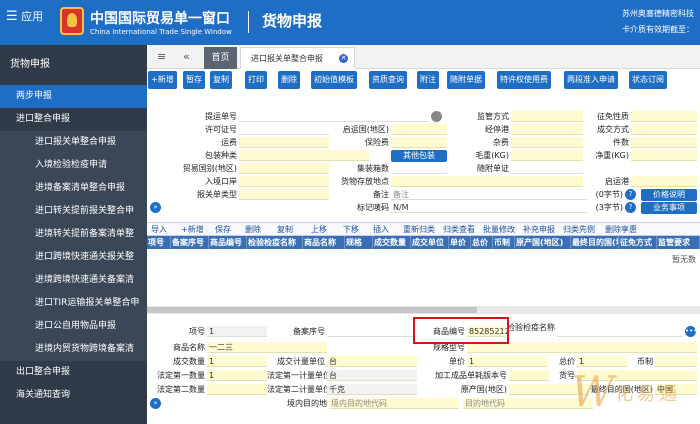 The image size is (700, 424). What do you see at coordinates (419, 129) in the screenshot?
I see `departure-country-input` at bounding box center [419, 129].